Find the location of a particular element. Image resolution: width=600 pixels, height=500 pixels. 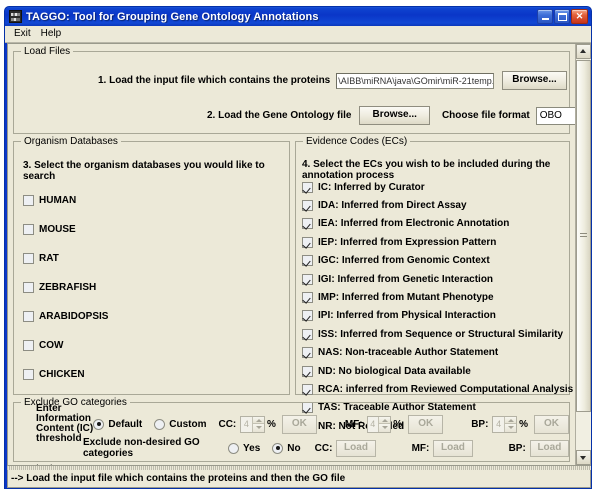

bp-load-button: Load is located at coordinates (549, 448).